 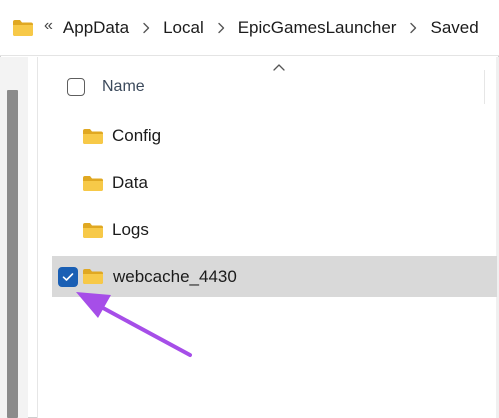 What do you see at coordinates (274, 136) in the screenshot?
I see `list-item: Config` at bounding box center [274, 136].